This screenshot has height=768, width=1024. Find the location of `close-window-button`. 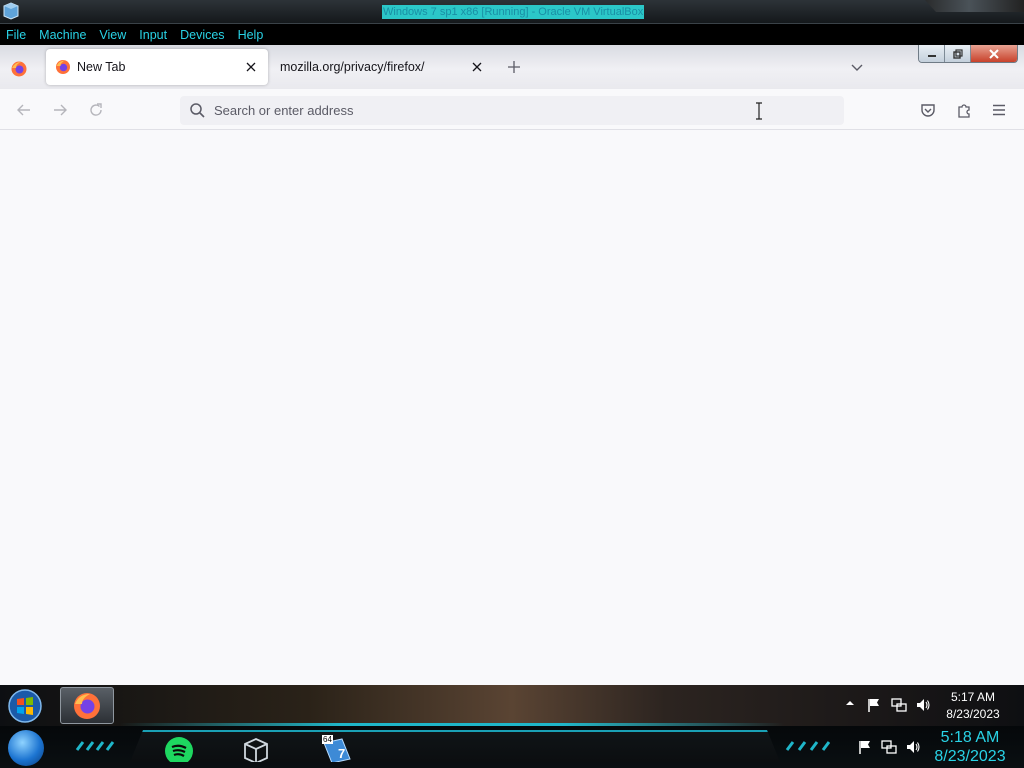

close-window-button is located at coordinates (994, 53).